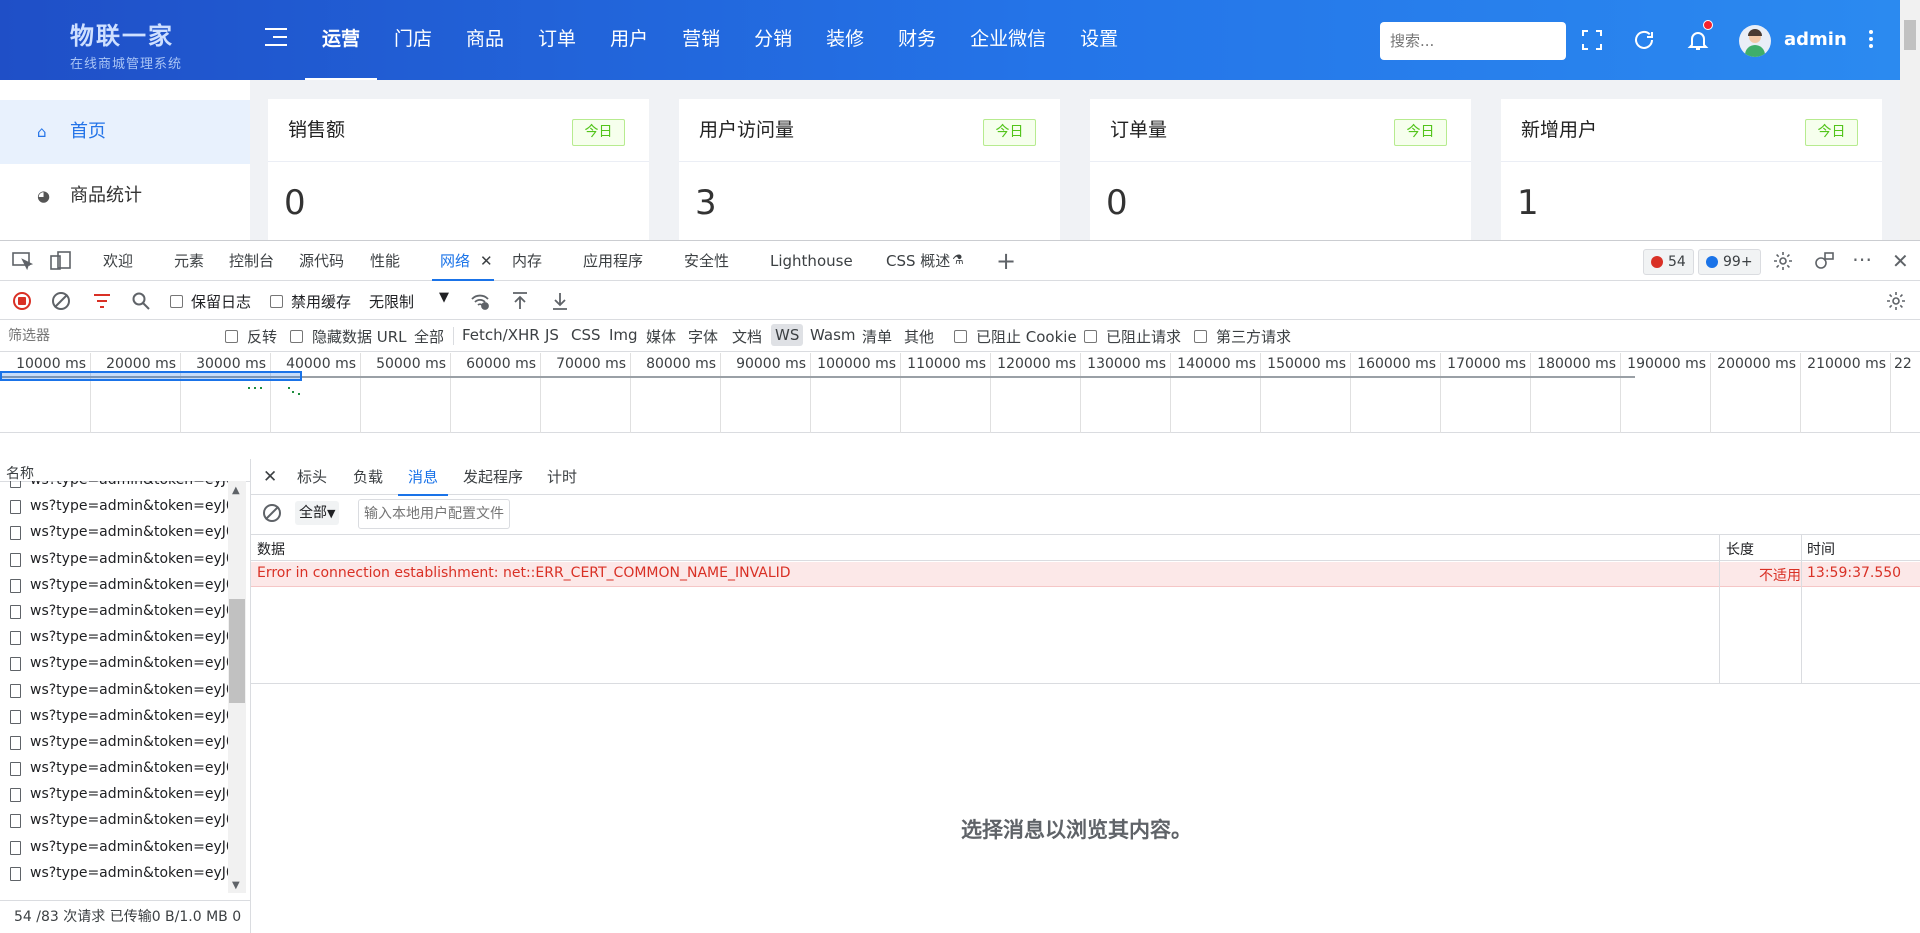 Image resolution: width=1920 pixels, height=933 pixels. Describe the element at coordinates (918, 261) in the screenshot. I see `tab-css-overview: CSS 概述` at that location.